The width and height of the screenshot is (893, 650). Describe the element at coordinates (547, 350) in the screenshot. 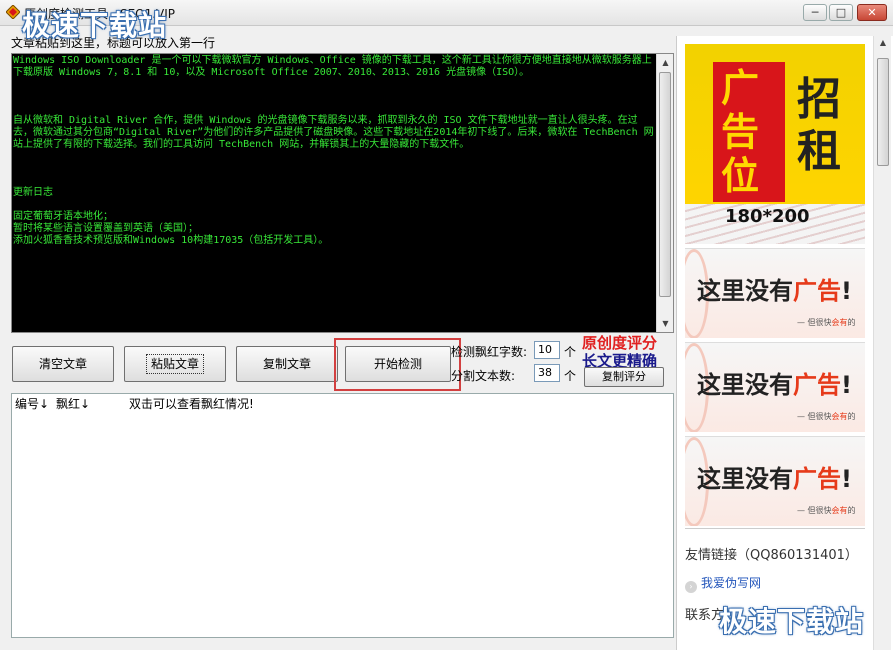

I see `red-count-input: 10` at that location.